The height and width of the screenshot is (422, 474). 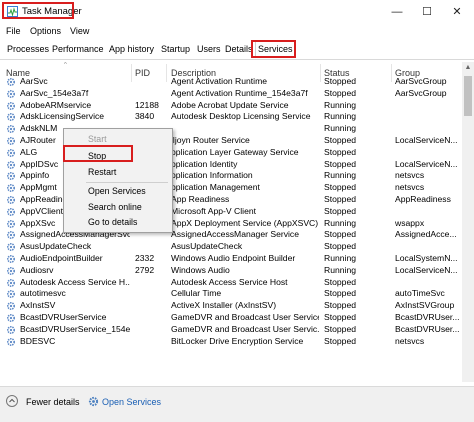 I want to click on cell-pid: 2792, so click(x=145, y=269).